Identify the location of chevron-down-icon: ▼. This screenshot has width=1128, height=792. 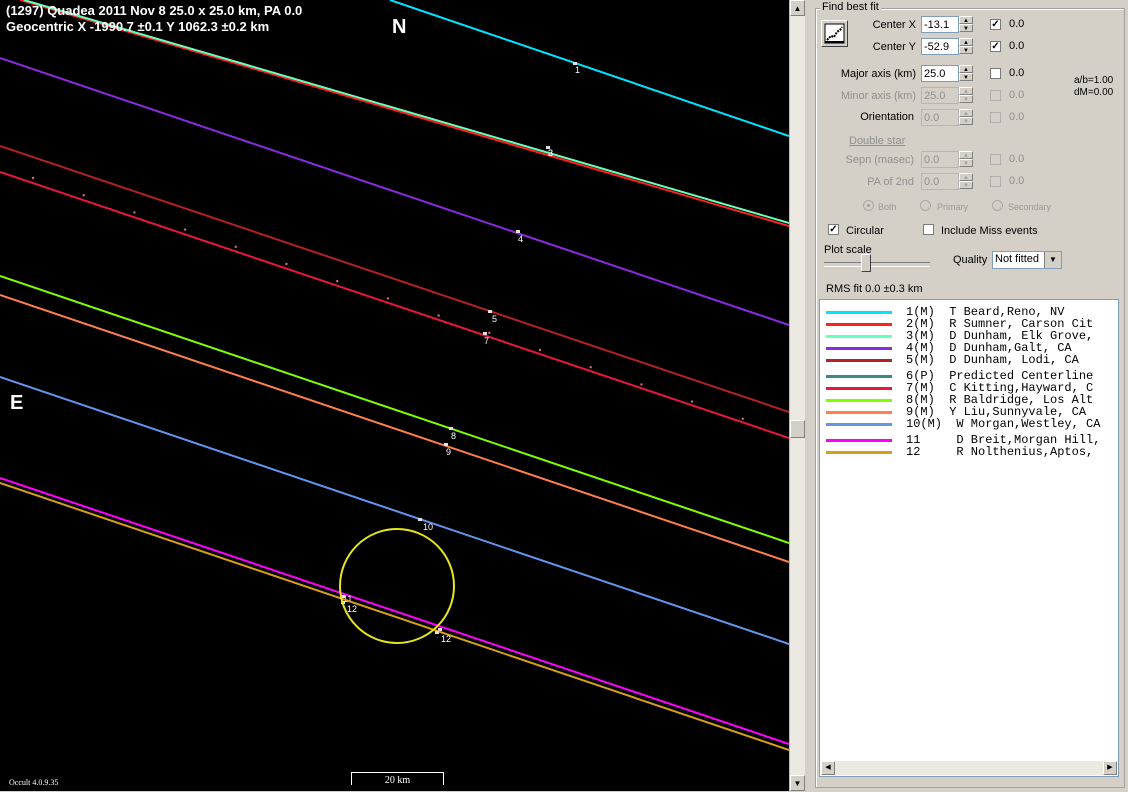
(1052, 260).